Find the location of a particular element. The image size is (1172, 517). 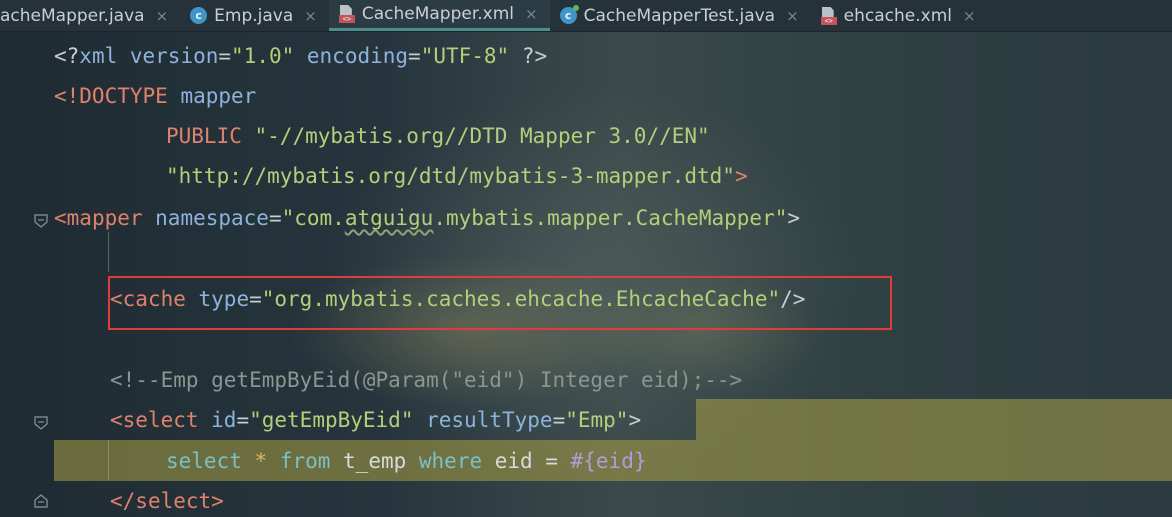

code-token: where is located at coordinates (456, 461).